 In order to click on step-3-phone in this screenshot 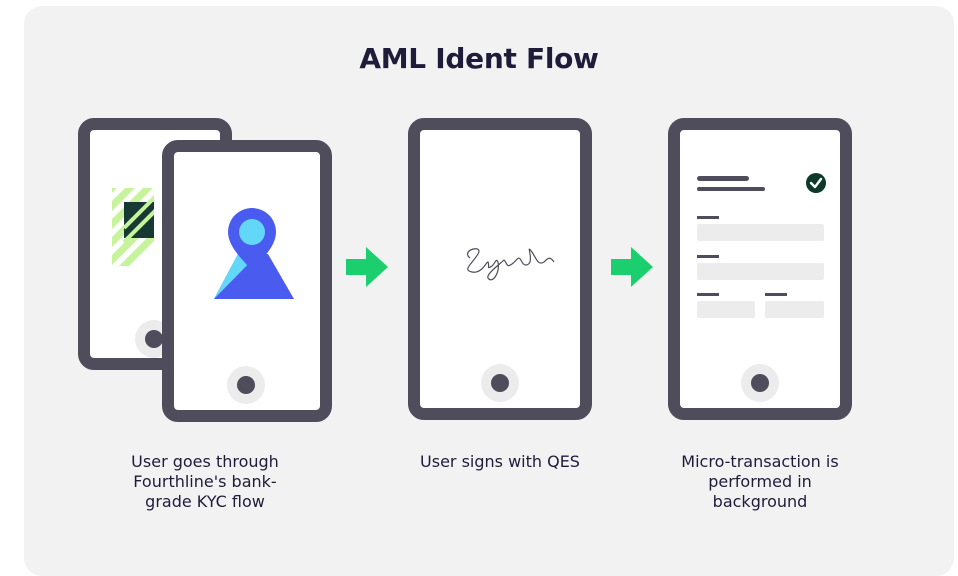, I will do `click(760, 269)`.